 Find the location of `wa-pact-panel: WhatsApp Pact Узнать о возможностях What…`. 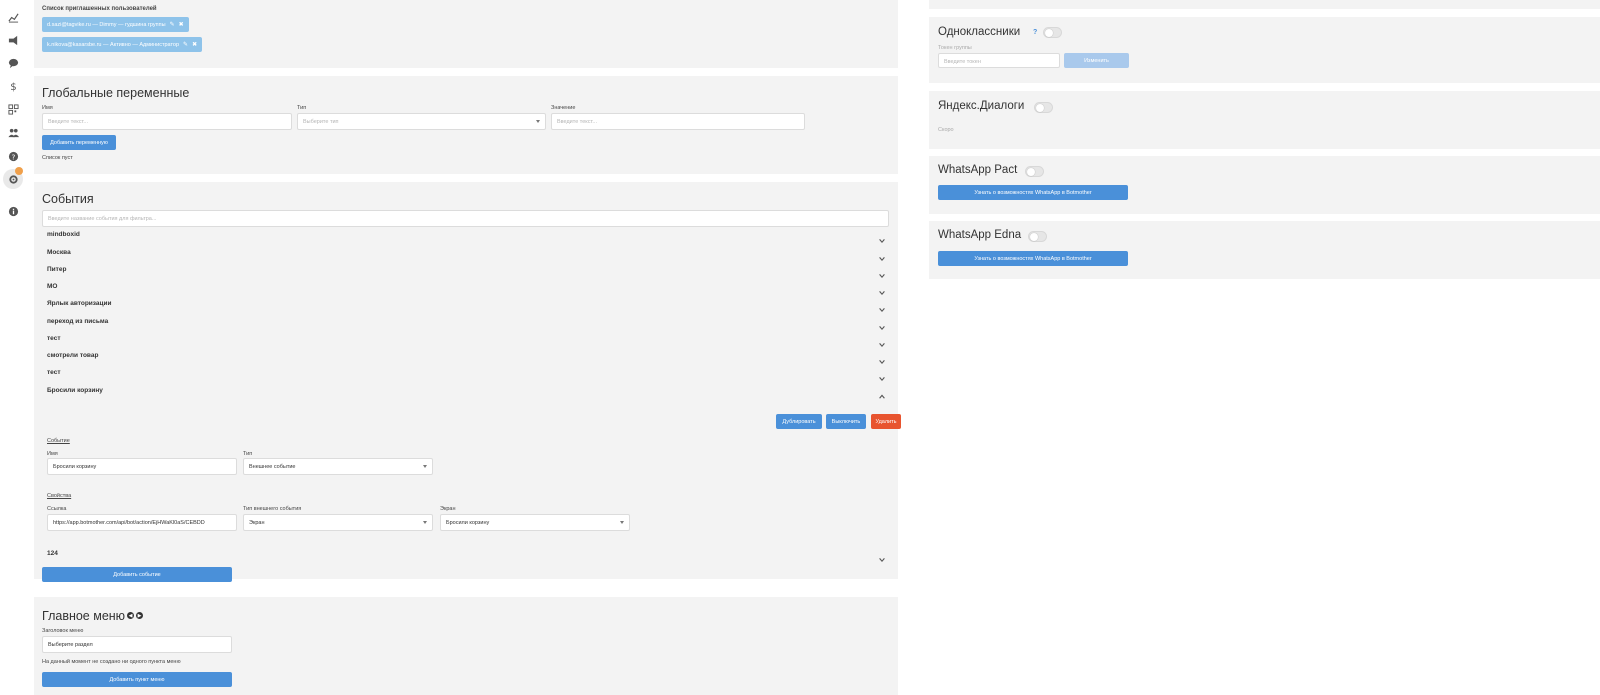

wa-pact-panel: WhatsApp Pact Узнать о возможностях What… is located at coordinates (1264, 185).